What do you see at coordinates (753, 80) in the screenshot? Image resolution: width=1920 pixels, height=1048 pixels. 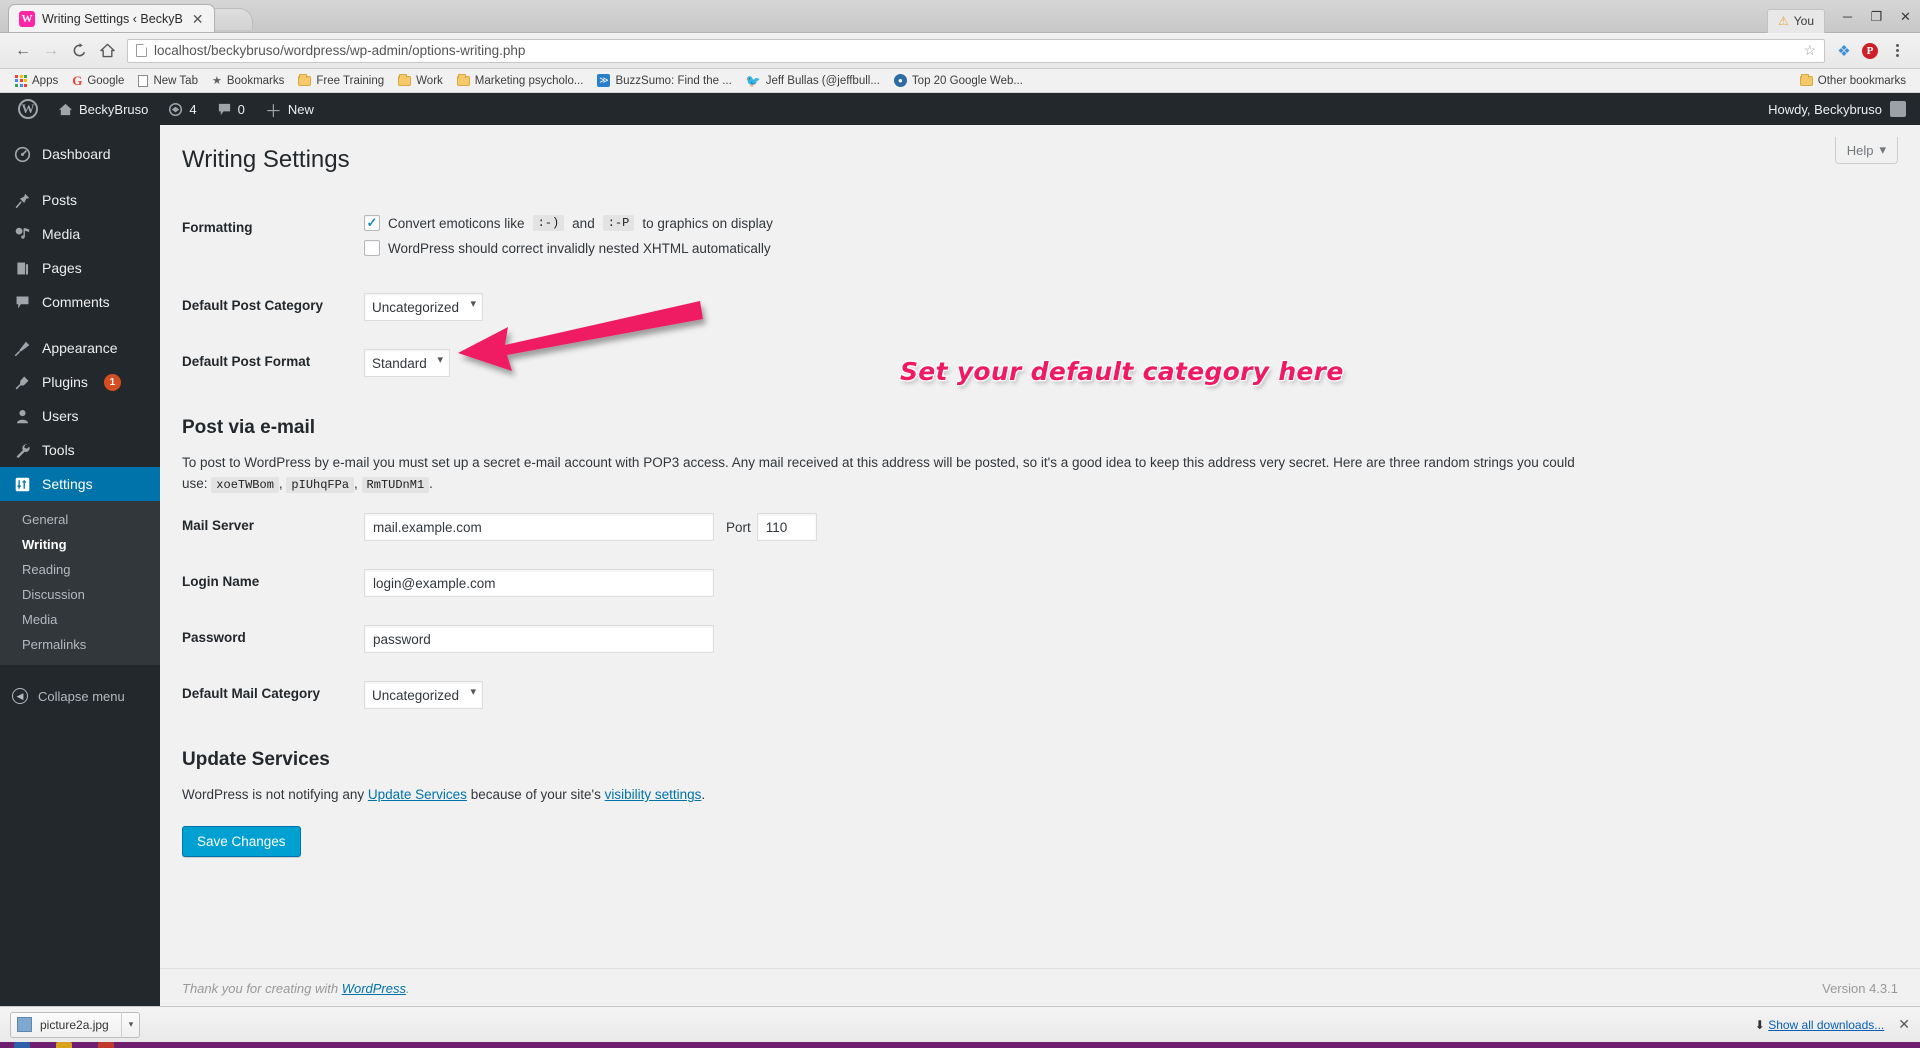 I see `twitter-icon: 🐦` at bounding box center [753, 80].